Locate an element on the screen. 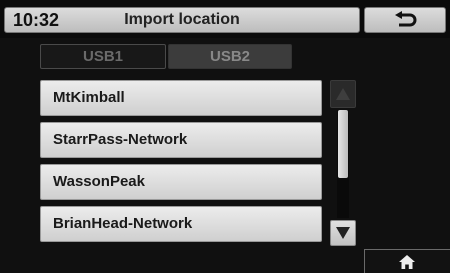  home-icon is located at coordinates (407, 262).